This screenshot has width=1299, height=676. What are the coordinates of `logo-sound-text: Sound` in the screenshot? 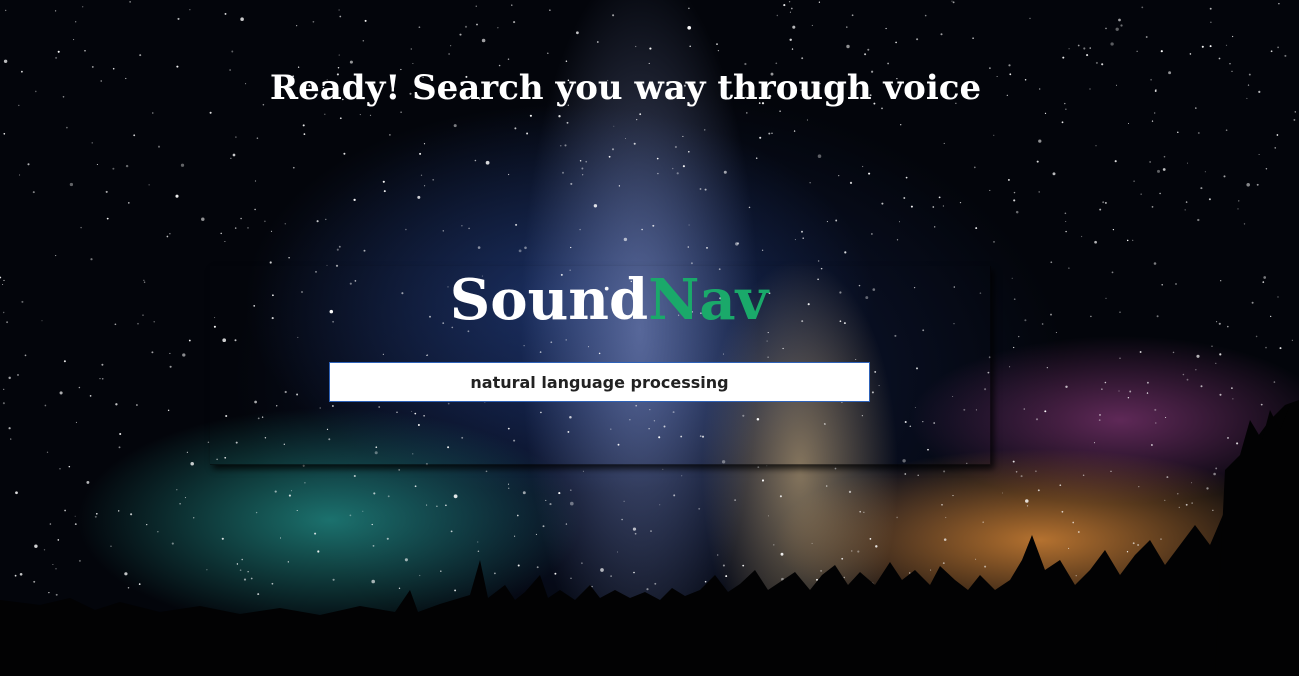 It's located at (549, 300).